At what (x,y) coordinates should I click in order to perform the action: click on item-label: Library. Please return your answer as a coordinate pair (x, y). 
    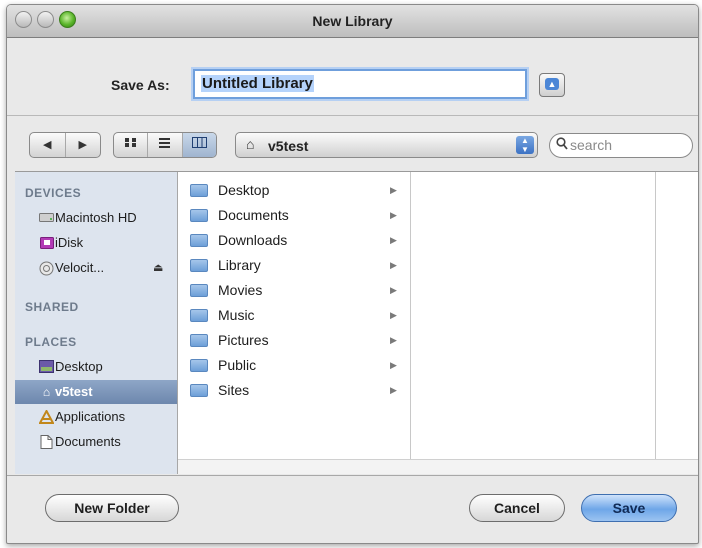
    Looking at the image, I should click on (239, 265).